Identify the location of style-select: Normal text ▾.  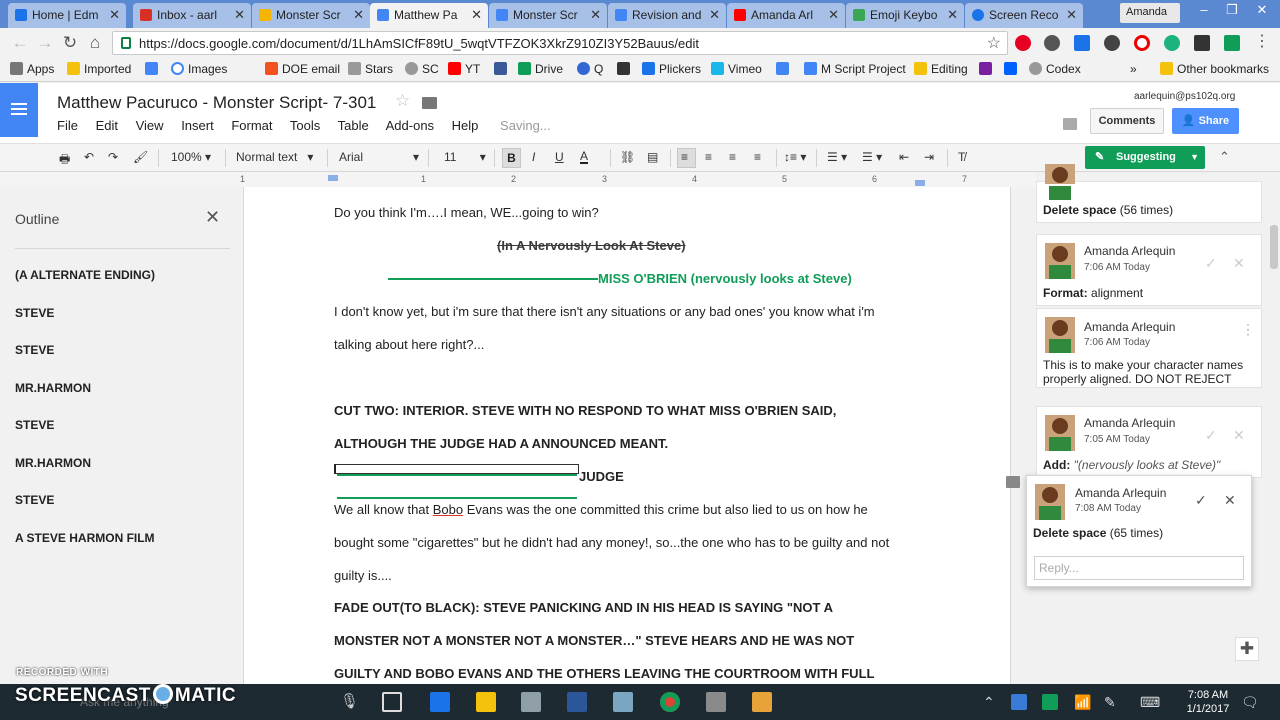
(274, 157).